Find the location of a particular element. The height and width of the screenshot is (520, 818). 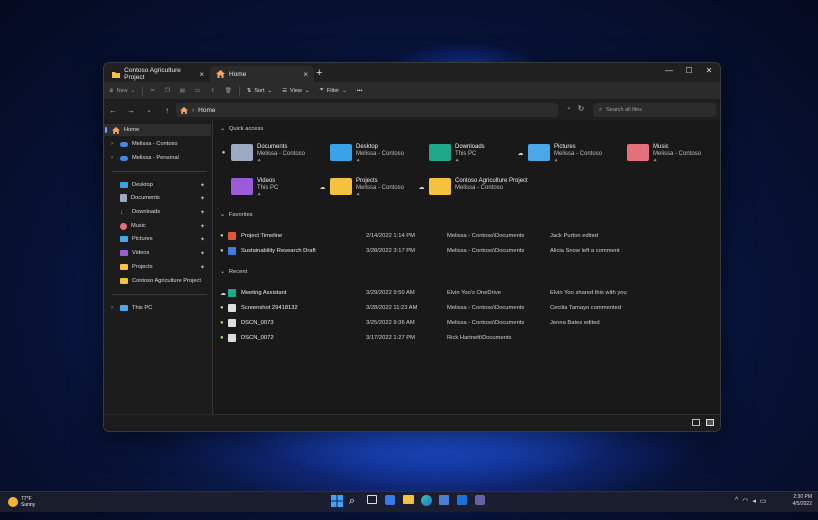

tab-home: Home × is located at coordinates (262, 74).